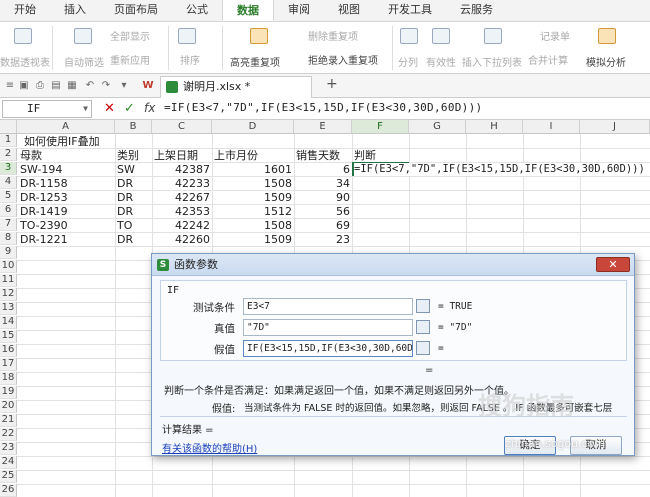 This screenshot has height=497, width=650. I want to click on reject-duplicates-button: 拒绝录入重复项, so click(343, 59).